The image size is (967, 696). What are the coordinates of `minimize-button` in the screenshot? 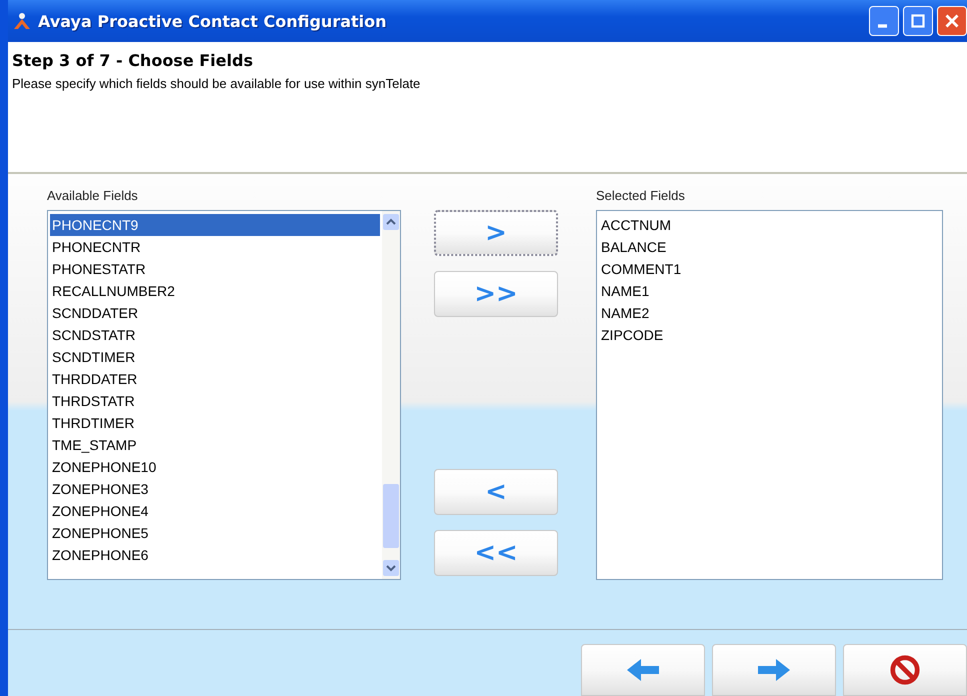 It's located at (884, 21).